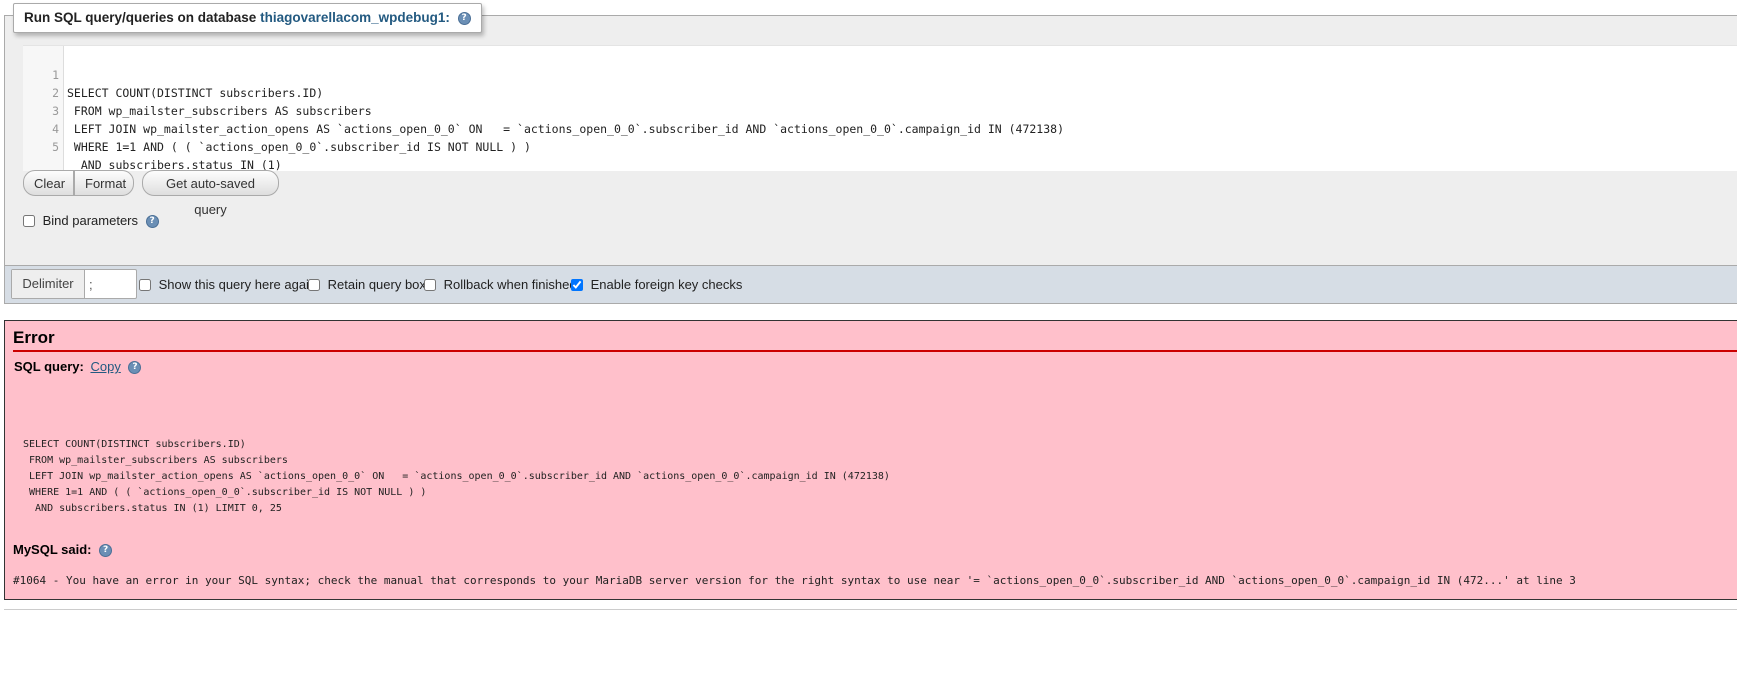 The width and height of the screenshot is (1737, 679). I want to click on error-divider, so click(875, 351).